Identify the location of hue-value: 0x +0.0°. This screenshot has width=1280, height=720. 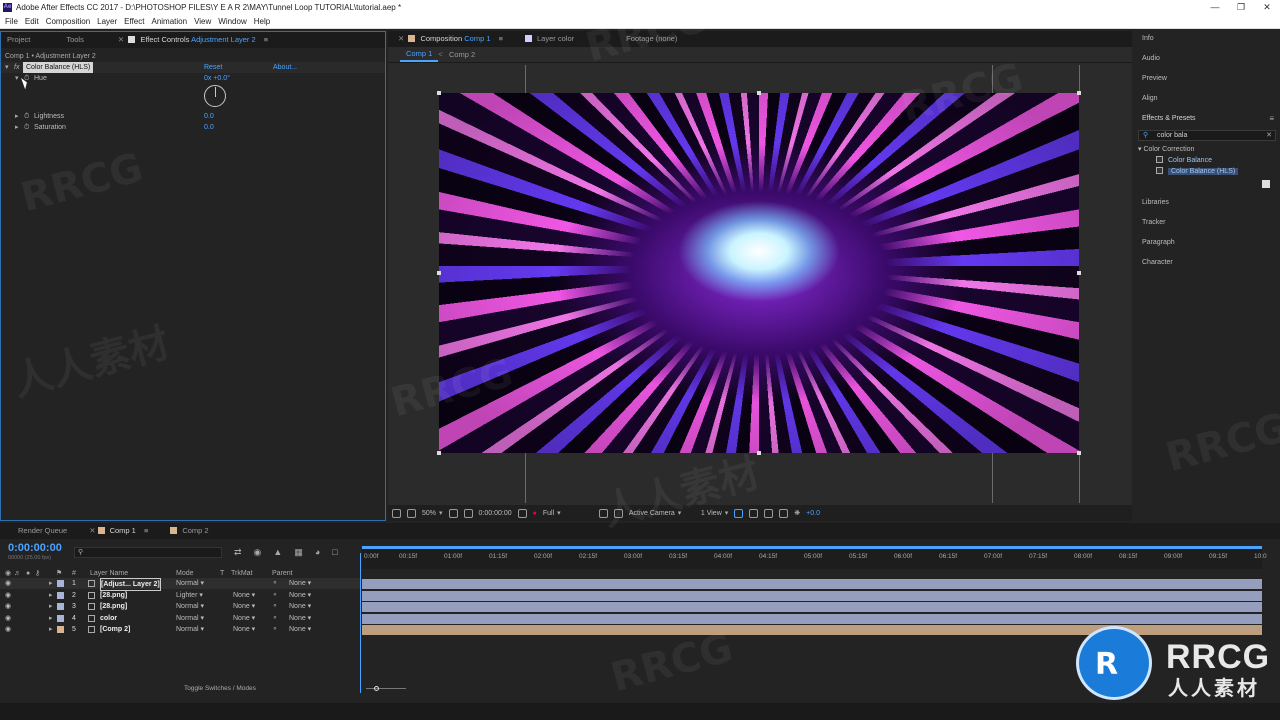
(217, 78).